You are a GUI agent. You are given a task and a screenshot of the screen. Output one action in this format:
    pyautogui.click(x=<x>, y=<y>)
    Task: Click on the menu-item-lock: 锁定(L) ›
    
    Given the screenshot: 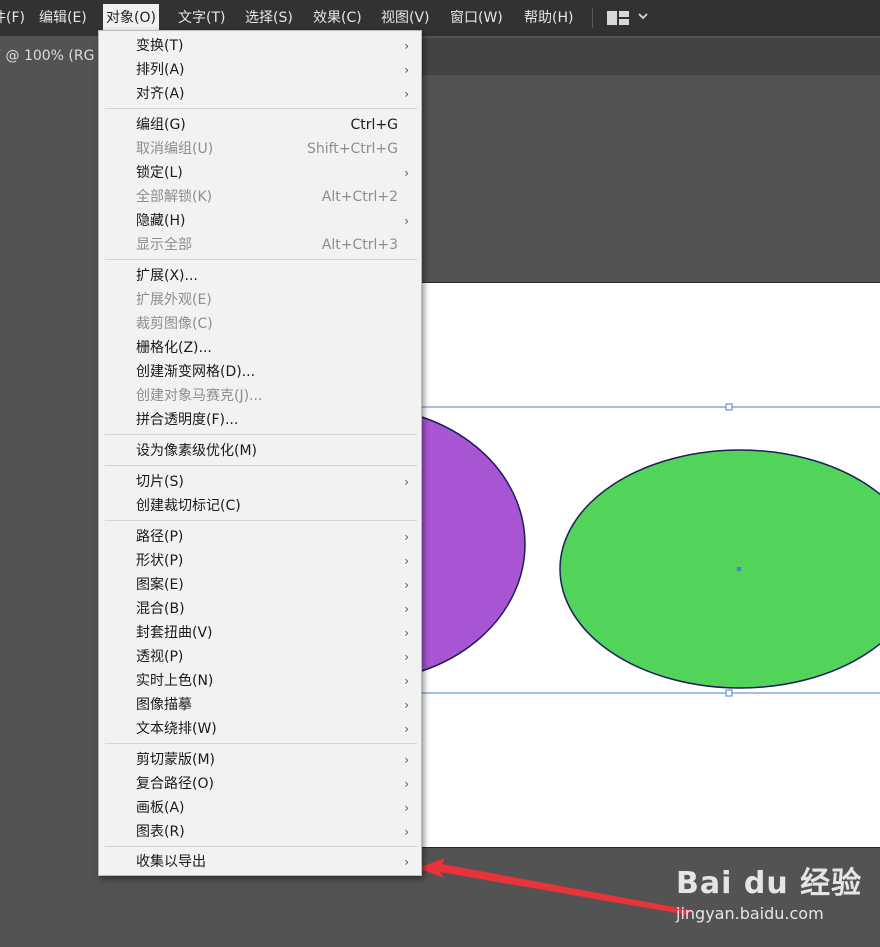 What is the action you would take?
    pyautogui.click(x=260, y=173)
    